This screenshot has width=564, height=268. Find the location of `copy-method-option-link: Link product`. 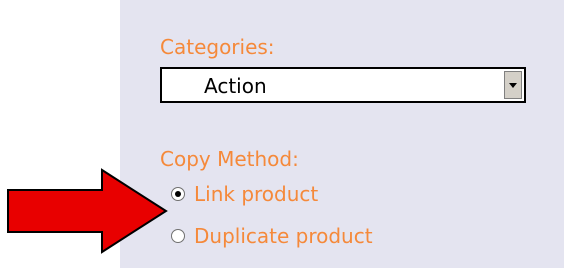

copy-method-option-link: Link product is located at coordinates (244, 194).